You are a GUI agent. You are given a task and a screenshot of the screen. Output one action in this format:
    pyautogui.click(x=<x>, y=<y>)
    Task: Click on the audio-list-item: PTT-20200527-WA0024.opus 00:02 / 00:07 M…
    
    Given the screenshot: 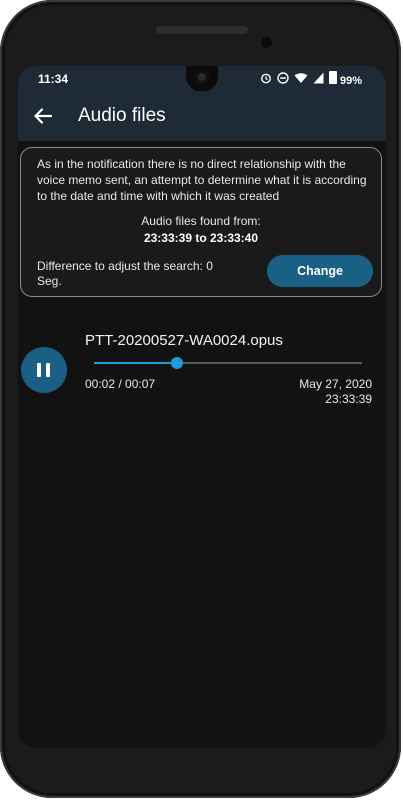 What is the action you would take?
    pyautogui.click(x=202, y=371)
    